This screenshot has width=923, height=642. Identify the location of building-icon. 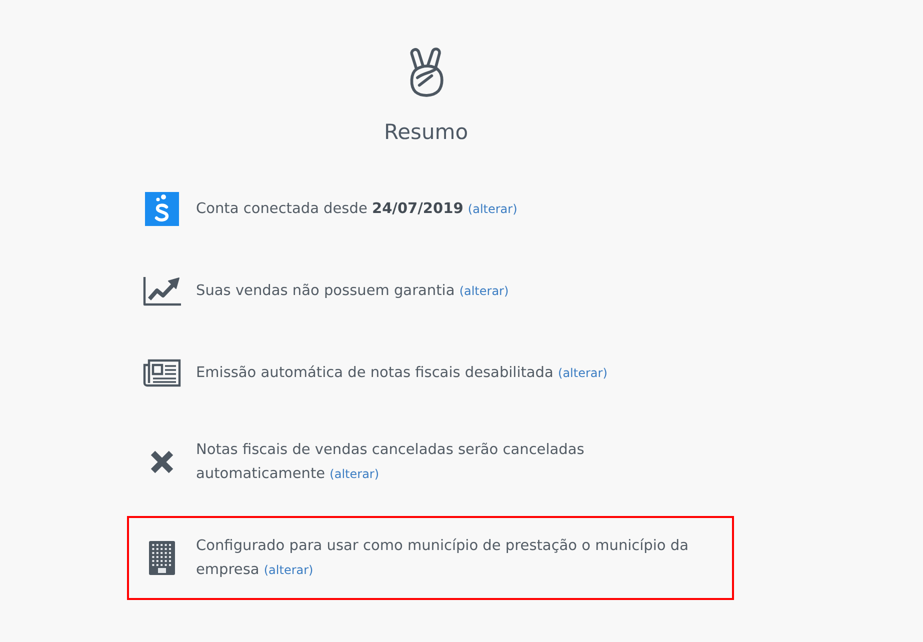
(162, 558).